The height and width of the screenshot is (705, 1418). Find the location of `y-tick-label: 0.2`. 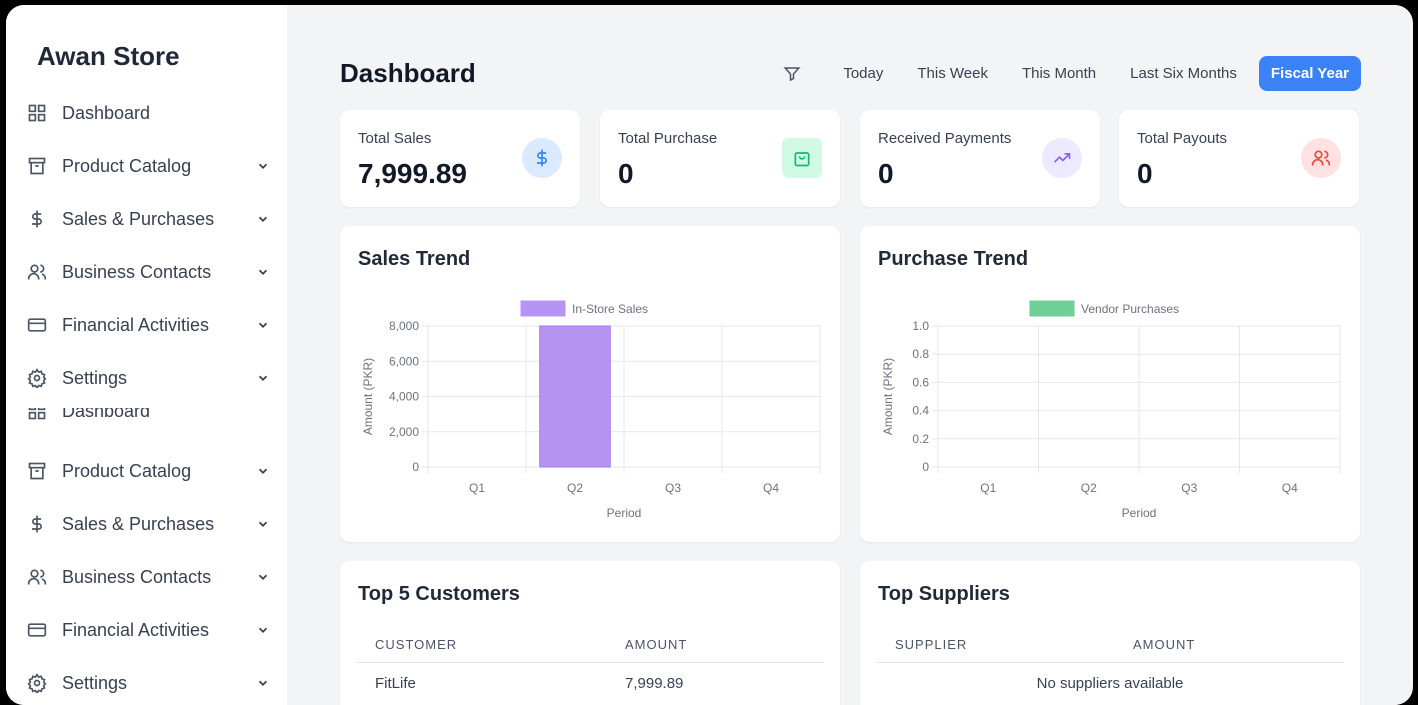

y-tick-label: 0.2 is located at coordinates (920, 439).